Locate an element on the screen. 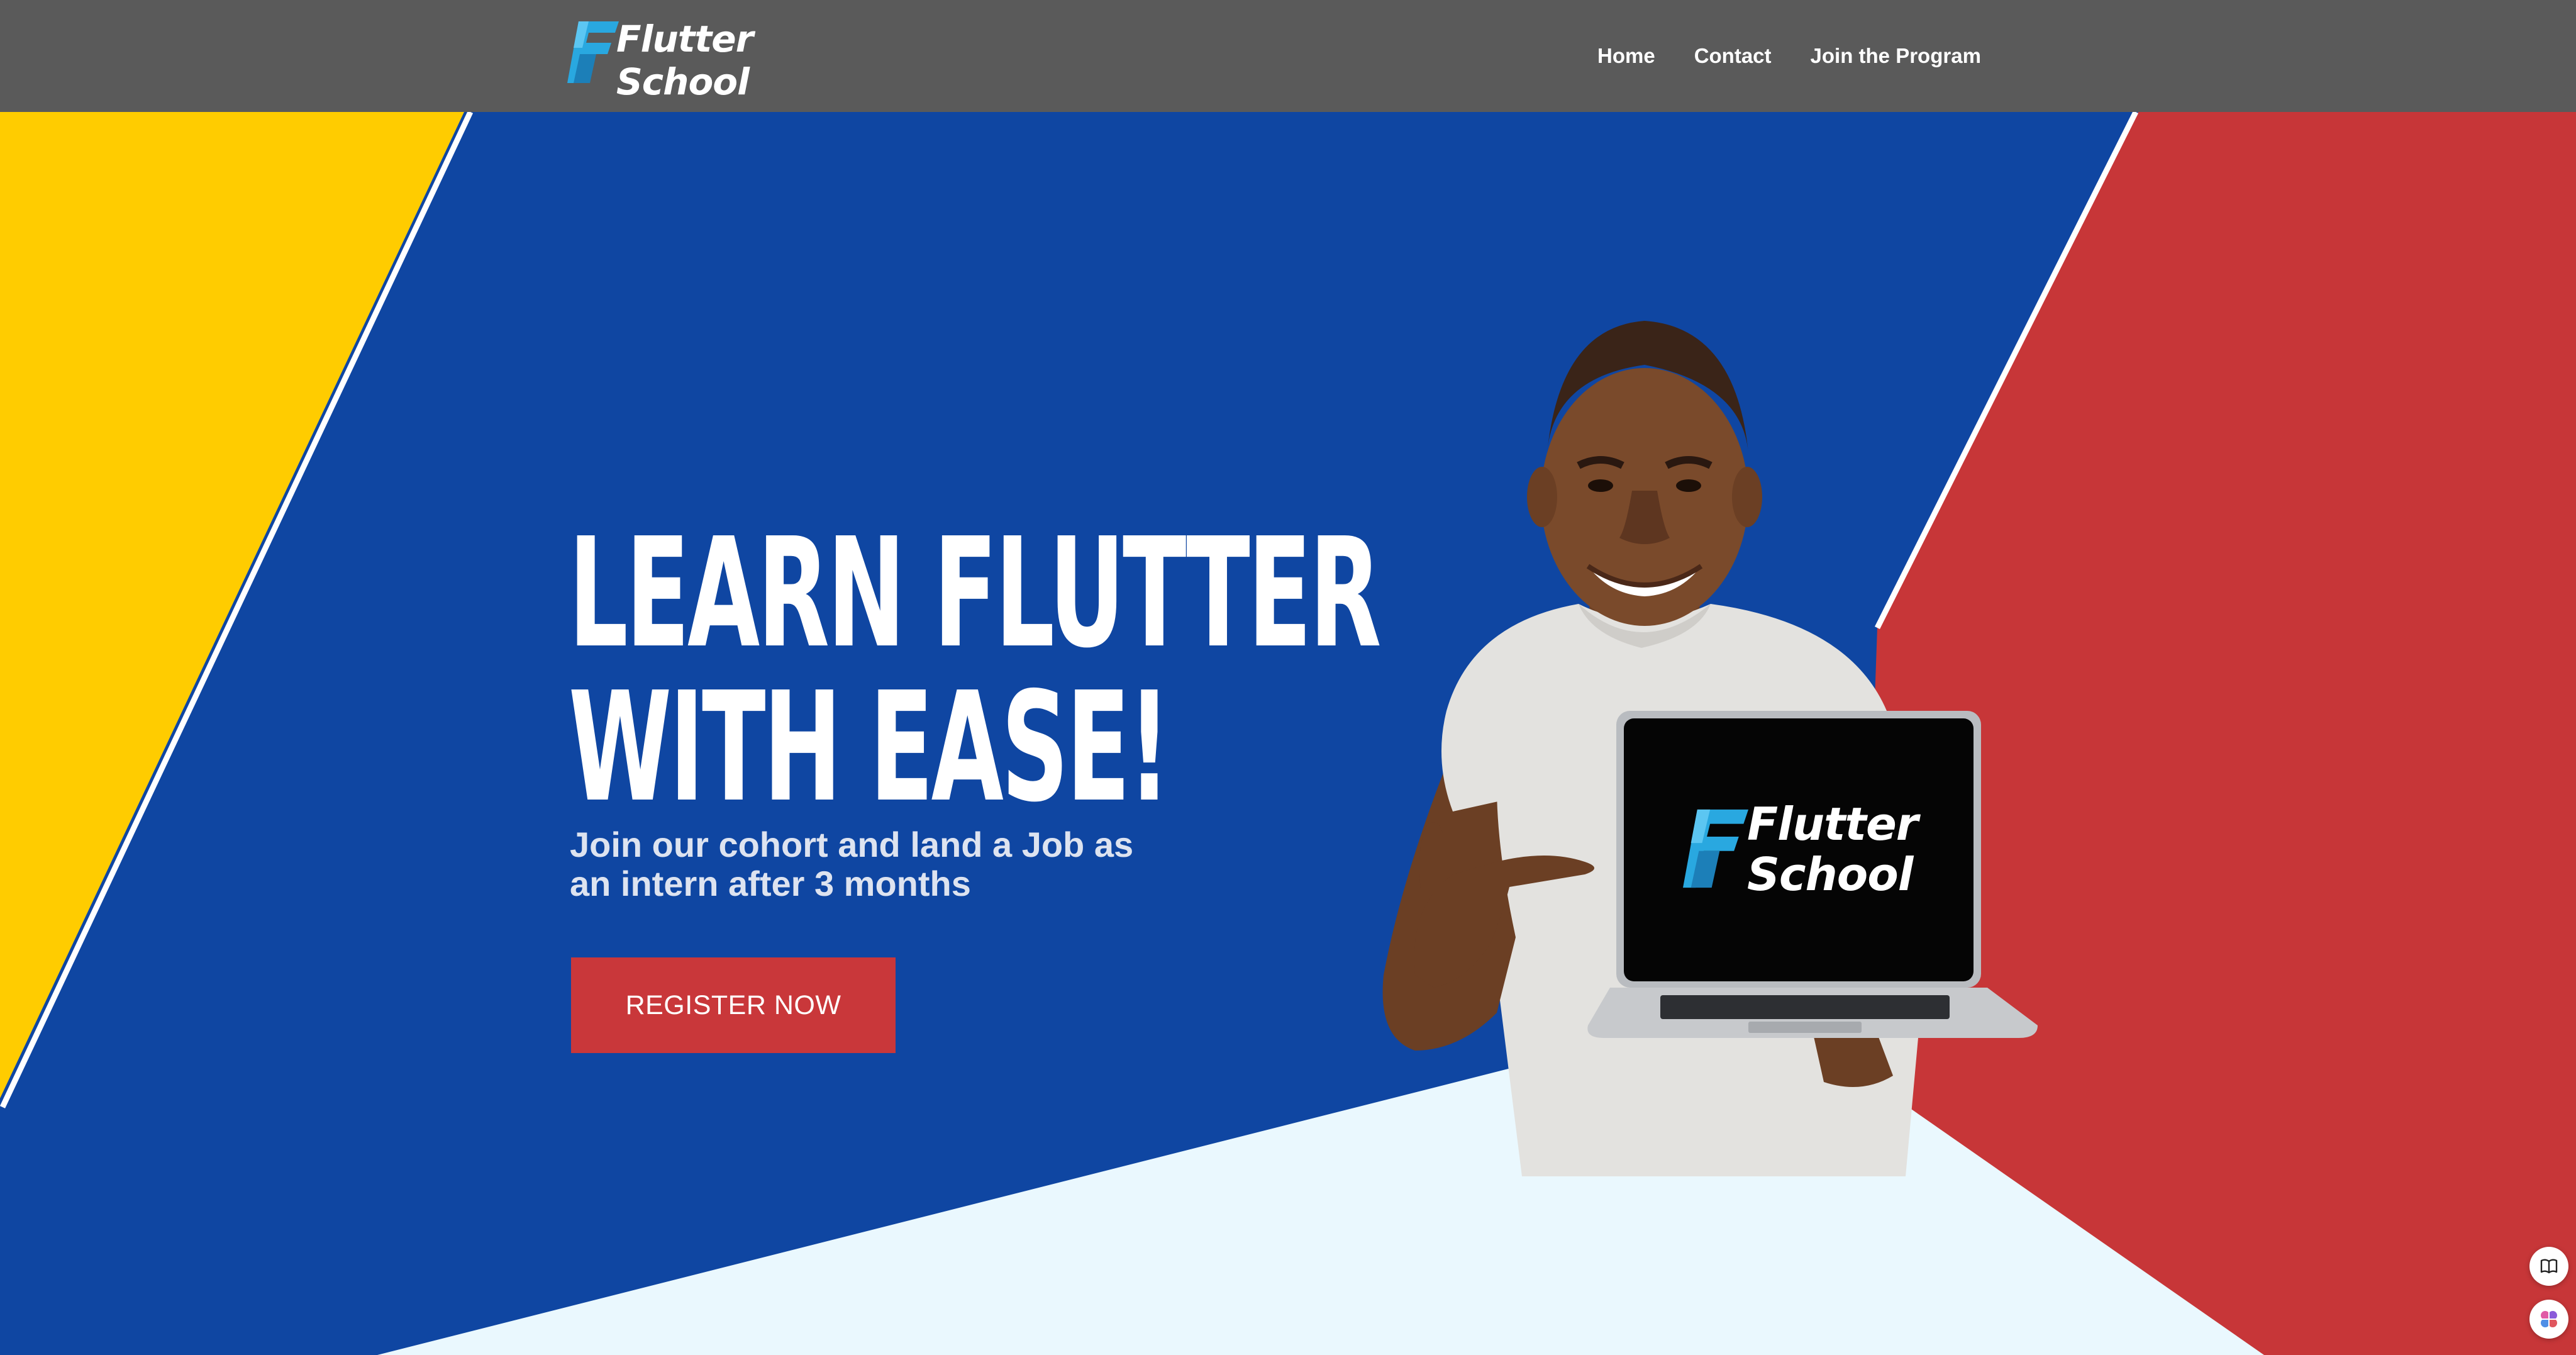 The height and width of the screenshot is (1355, 2576). flutter-logo-icon is located at coordinates (593, 52).